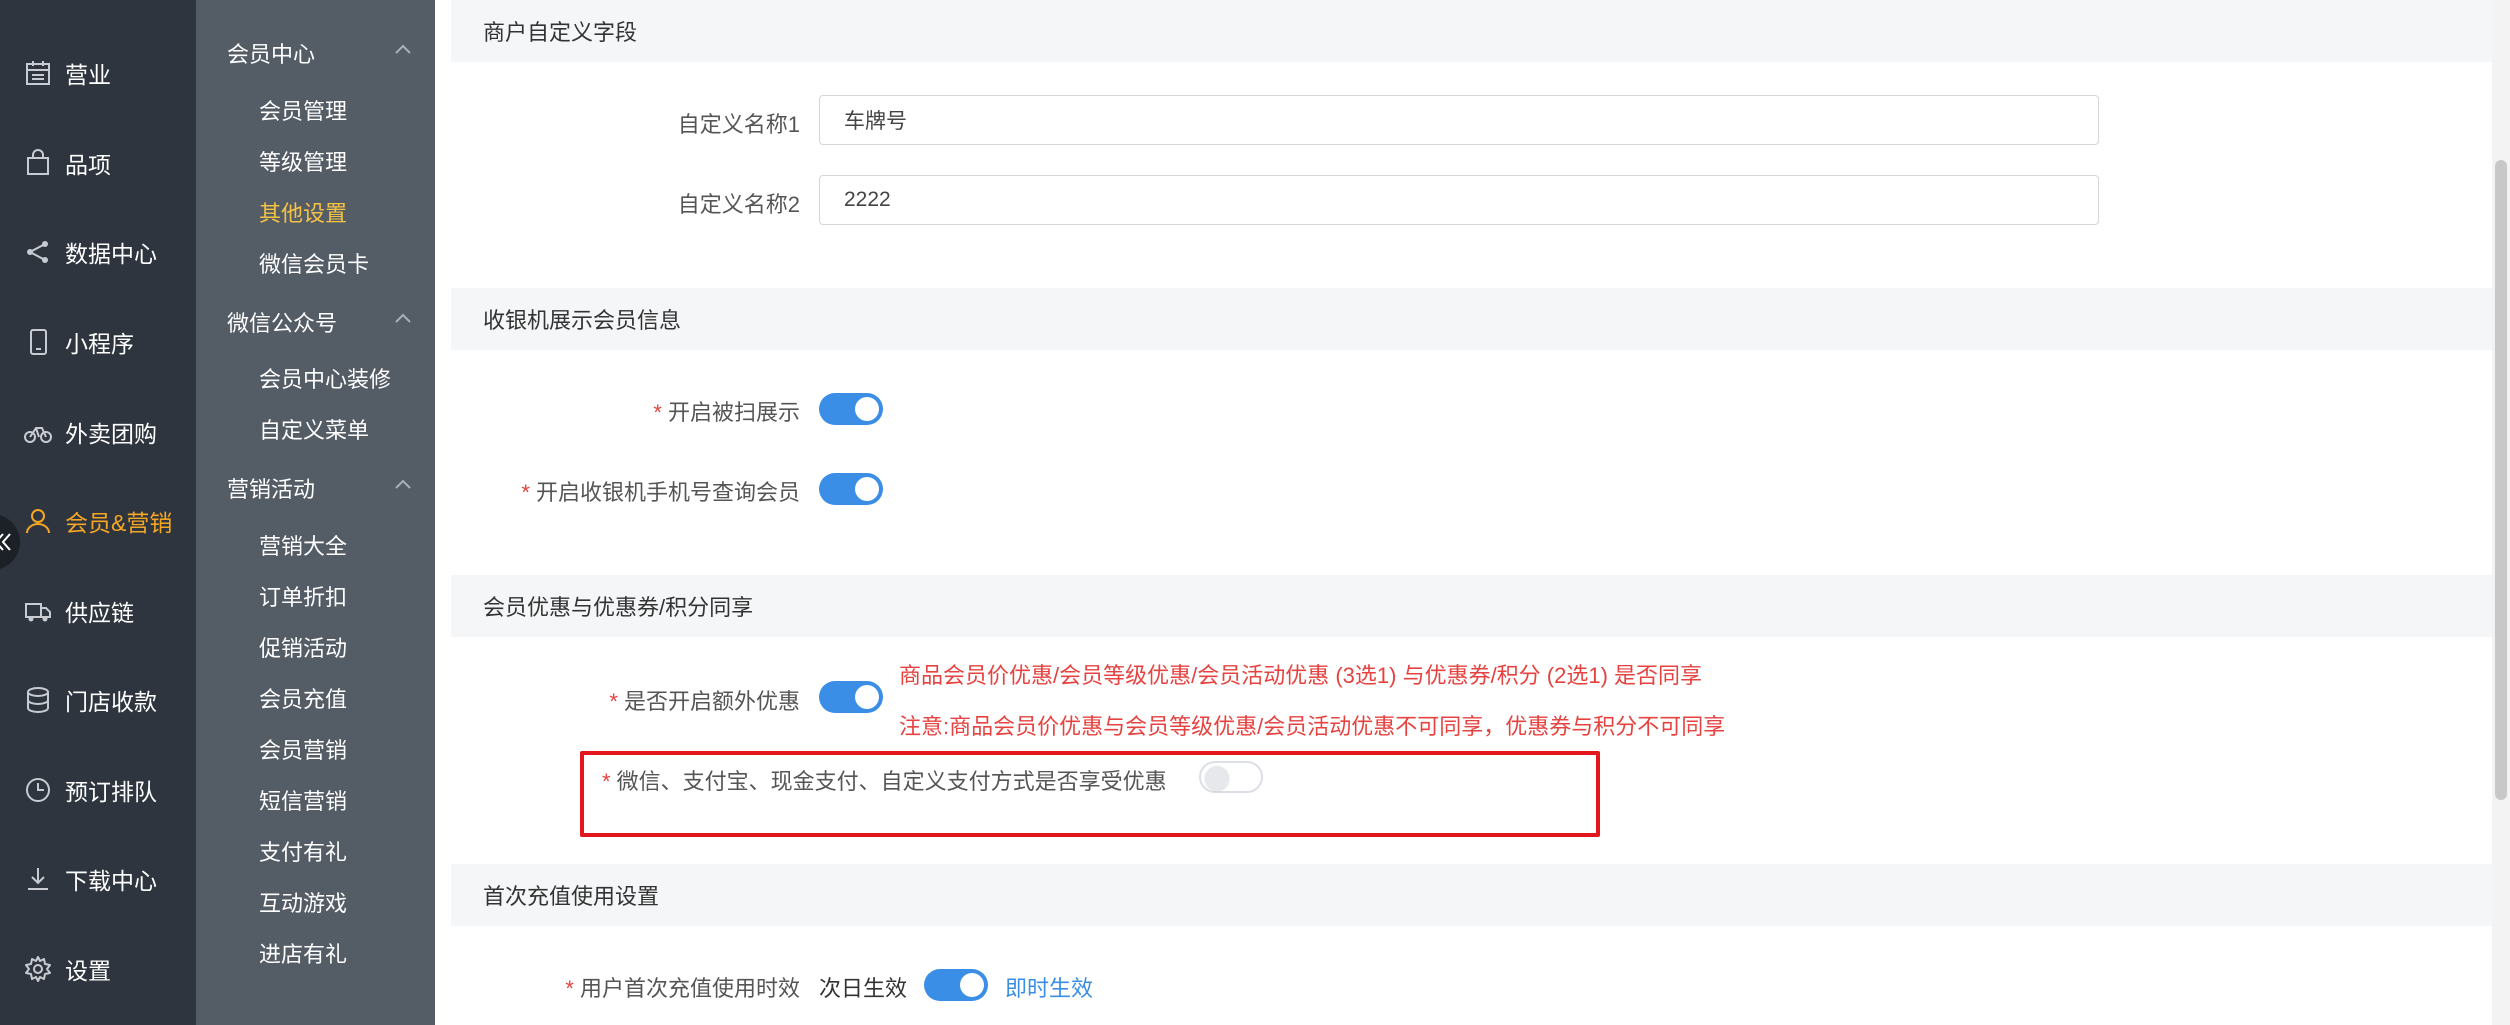 The image size is (2510, 1025). I want to click on nav-item-settings: 设置, so click(98, 969).